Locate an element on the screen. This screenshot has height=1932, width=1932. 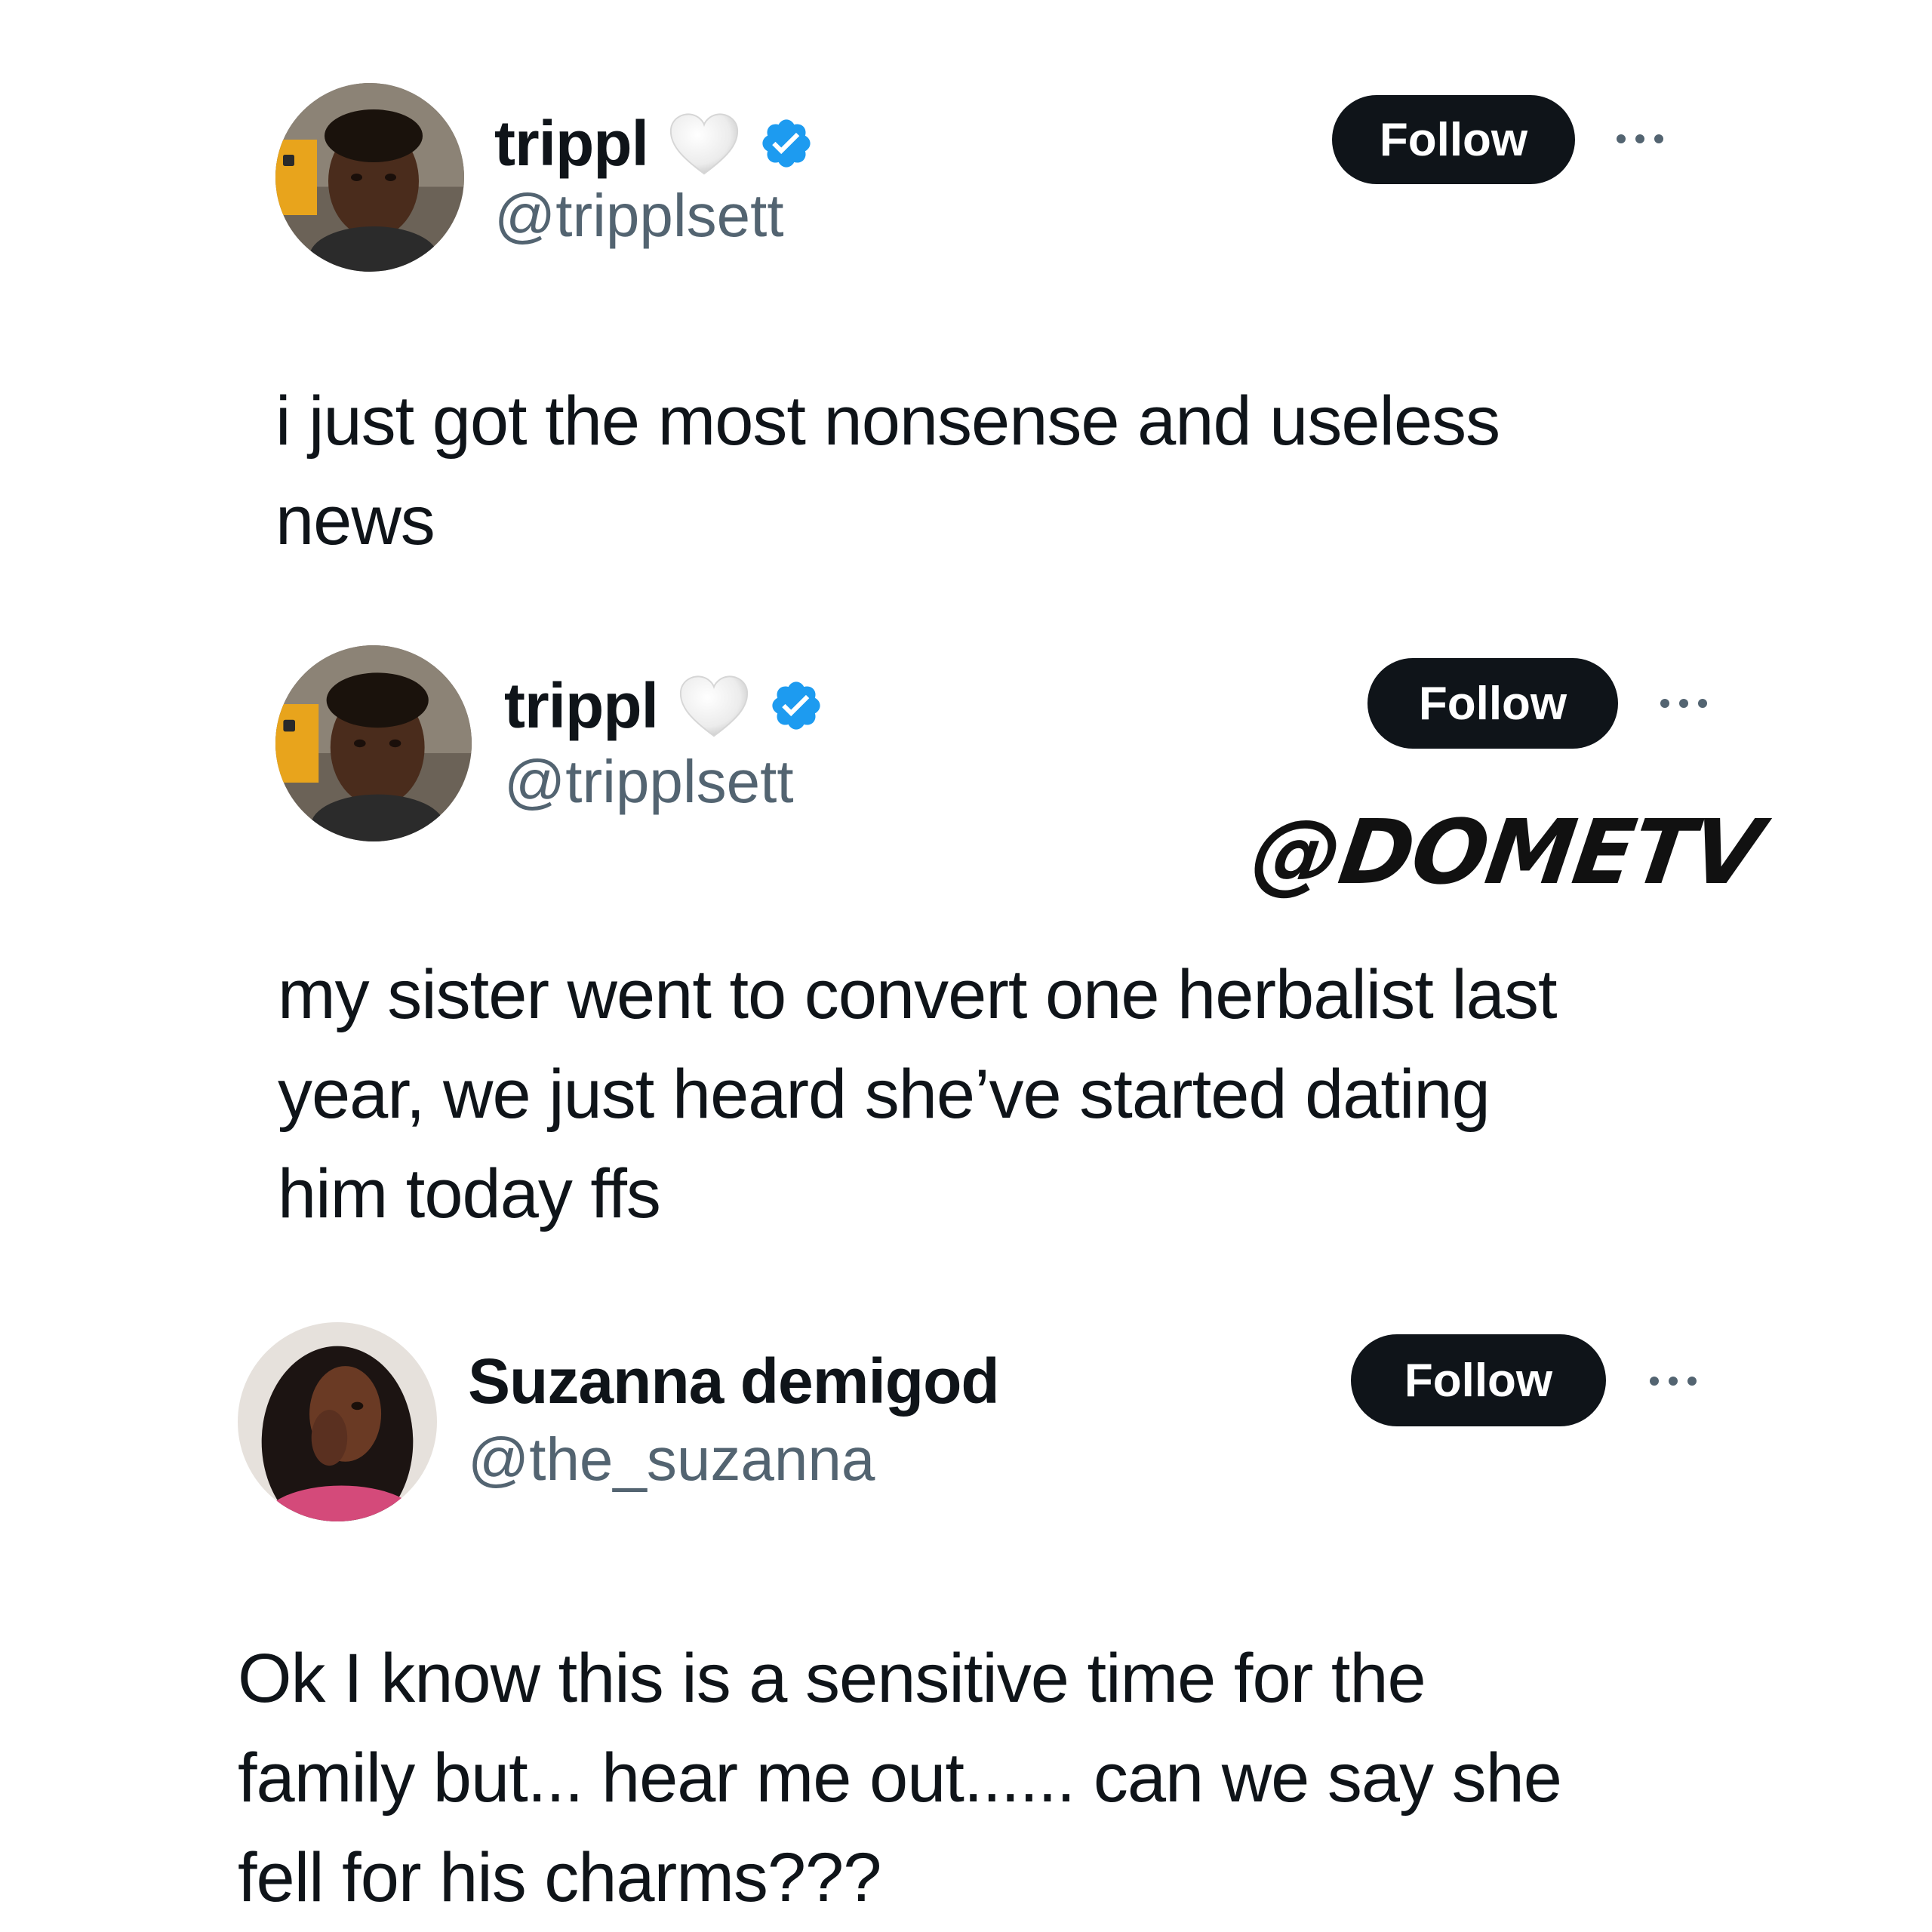
name-row: Suzanna demigod is located at coordinates (734, 1381).